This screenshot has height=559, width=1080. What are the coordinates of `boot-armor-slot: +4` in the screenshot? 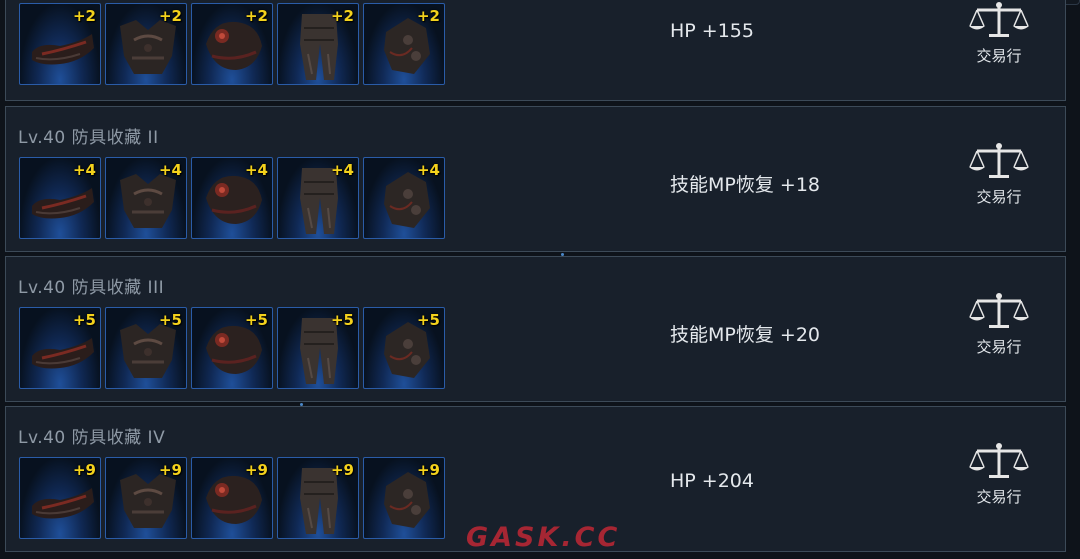 It's located at (404, 198).